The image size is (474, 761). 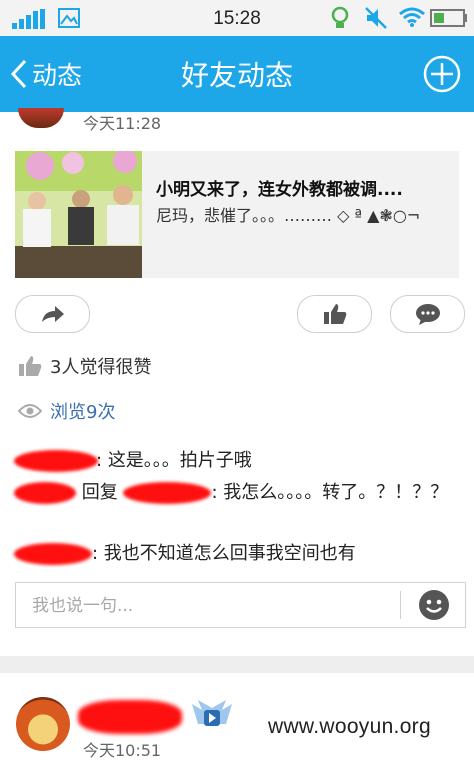 I want to click on comment-item: 回复 : 我怎么。。。。转了。？！？？, so click(x=234, y=493).